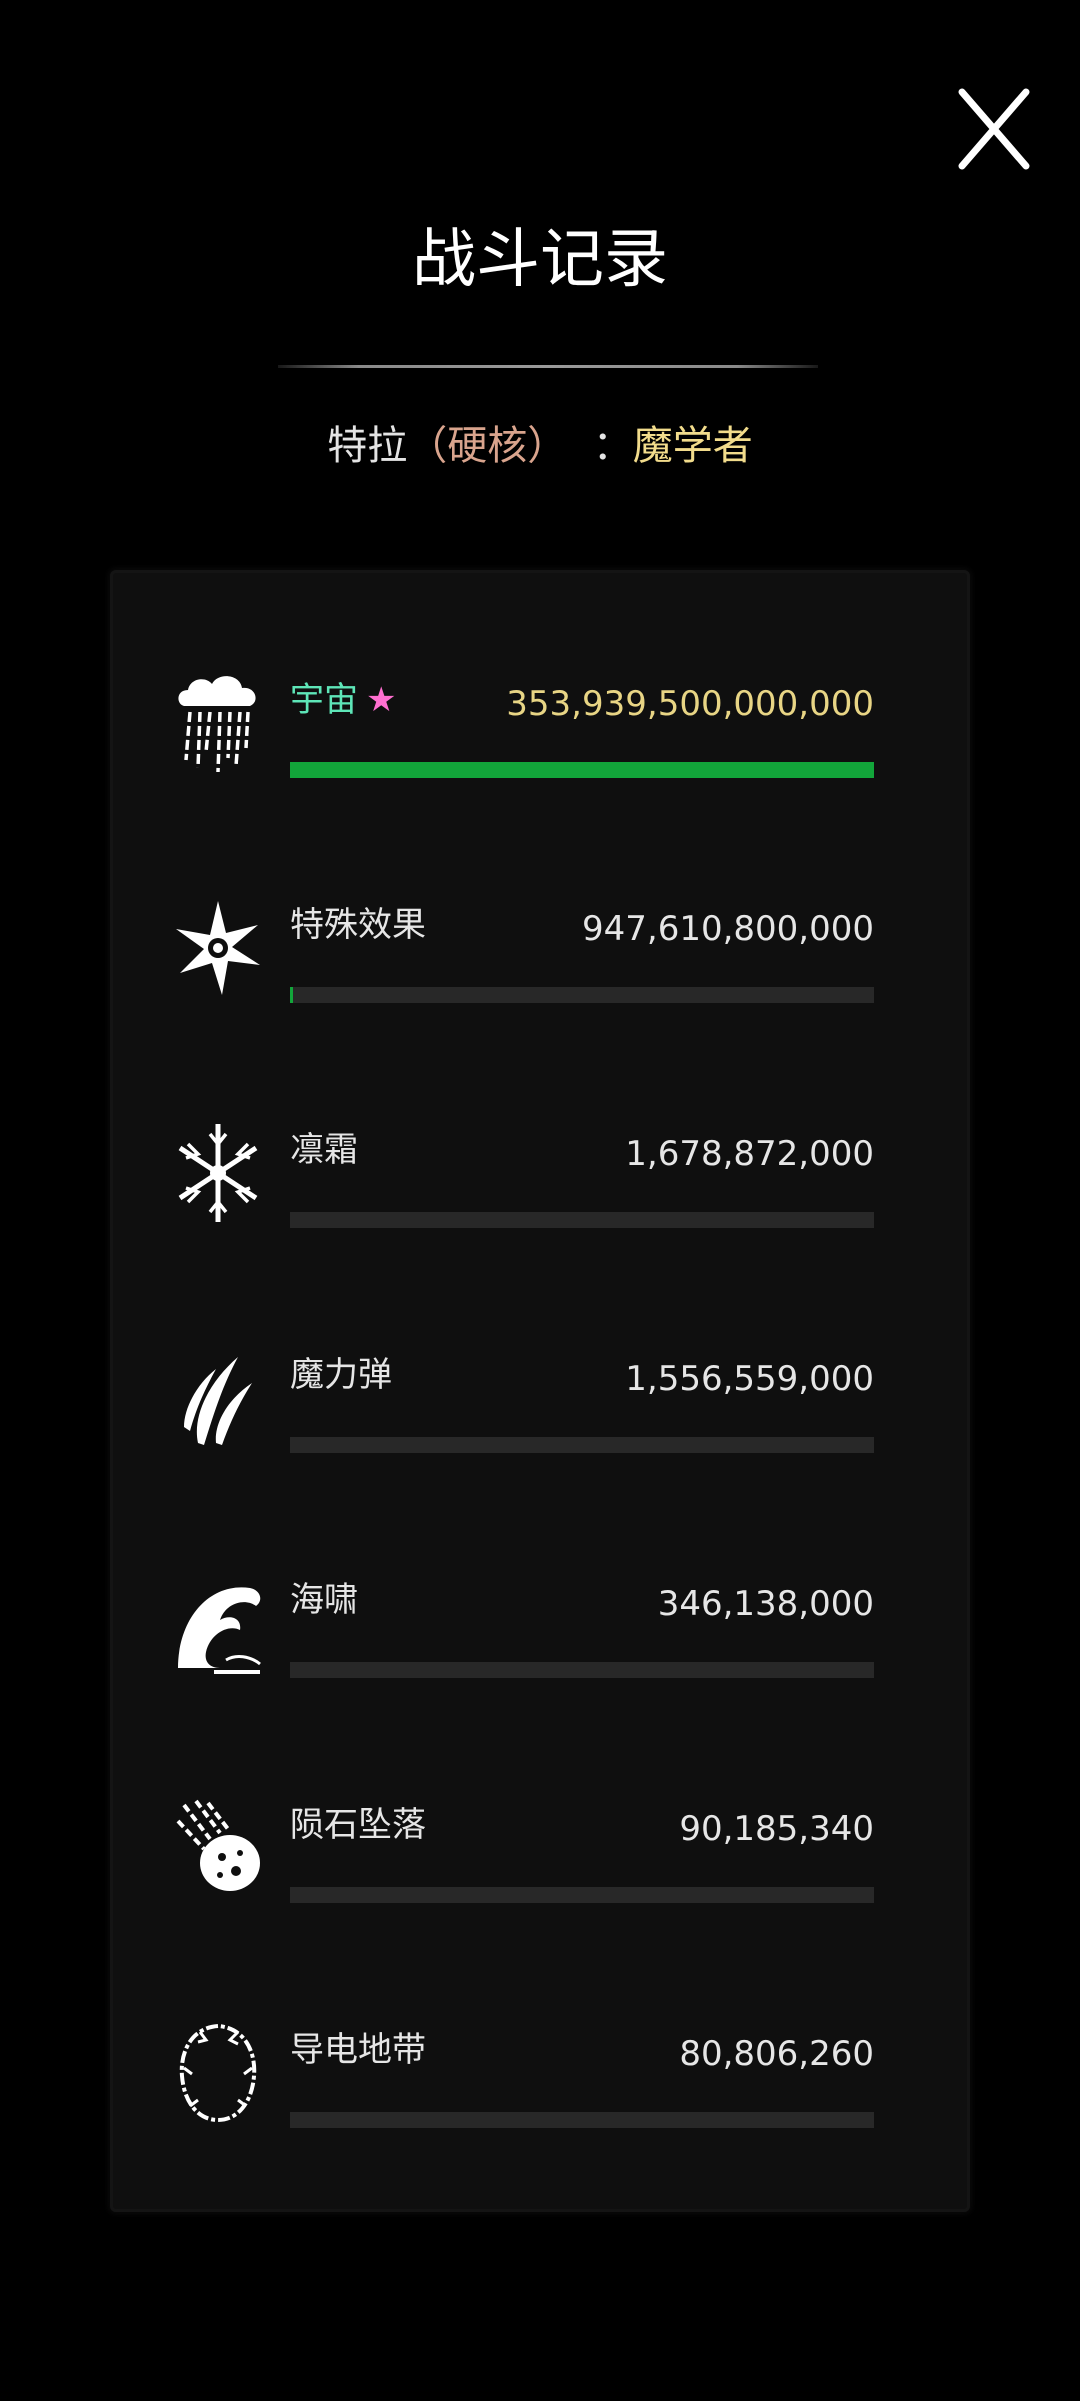 Image resolution: width=1080 pixels, height=2401 pixels. I want to click on record-value: 346,138,000, so click(765, 1604).